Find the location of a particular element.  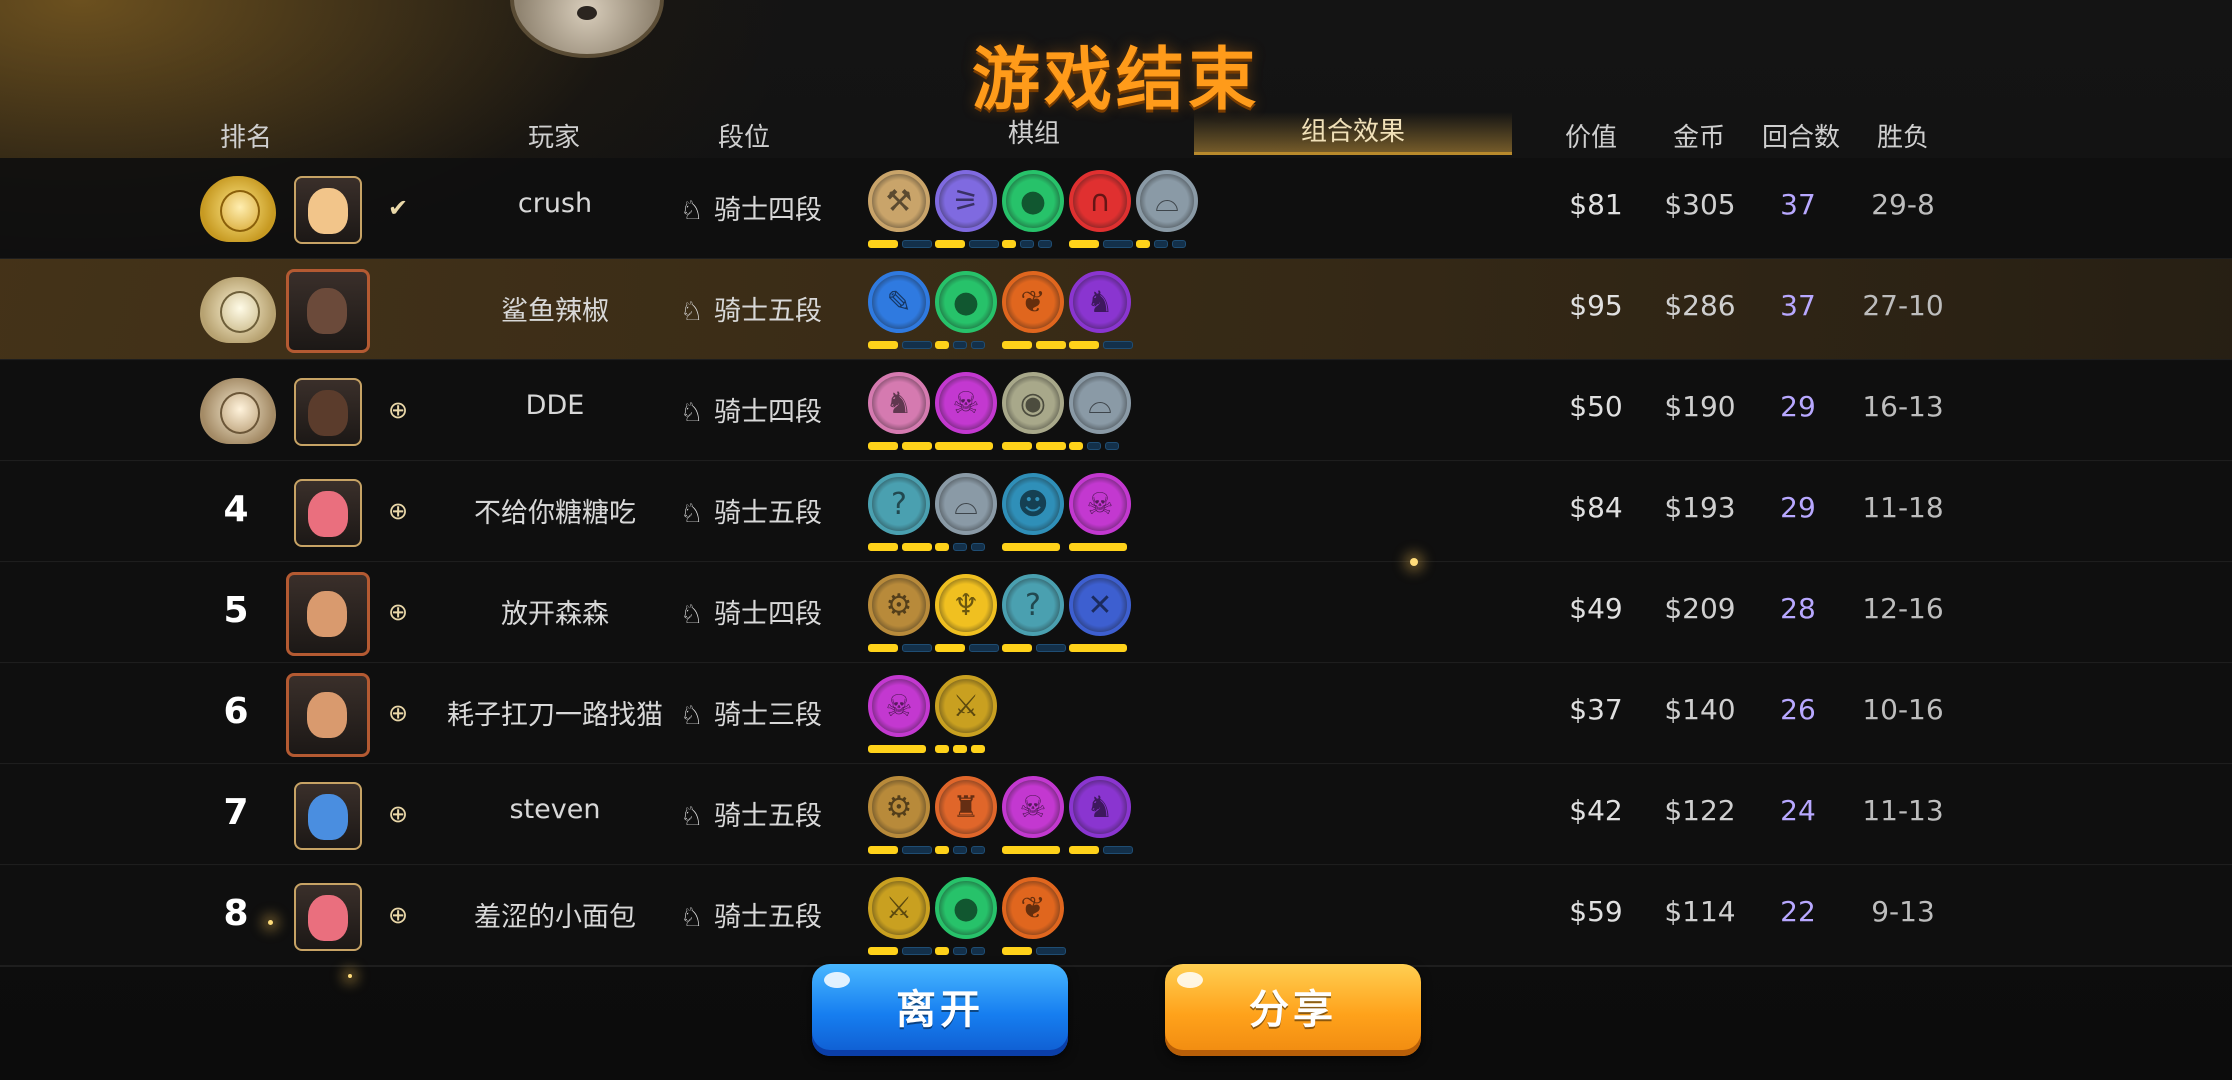

player-gold: $140 is located at coordinates (1700, 709).